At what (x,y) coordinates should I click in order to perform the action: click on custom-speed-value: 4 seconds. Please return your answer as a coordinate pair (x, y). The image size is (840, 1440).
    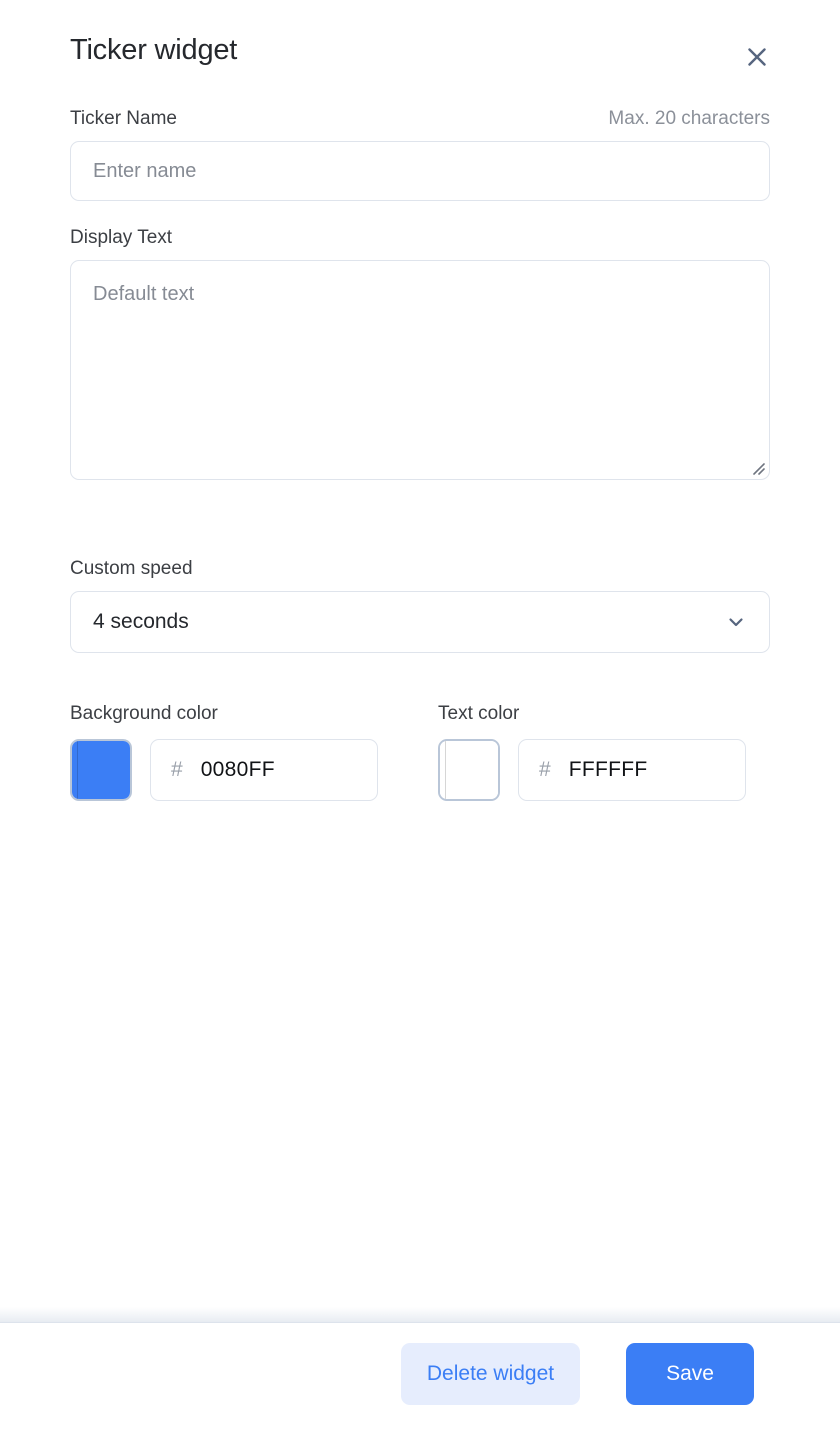
    Looking at the image, I should click on (141, 621).